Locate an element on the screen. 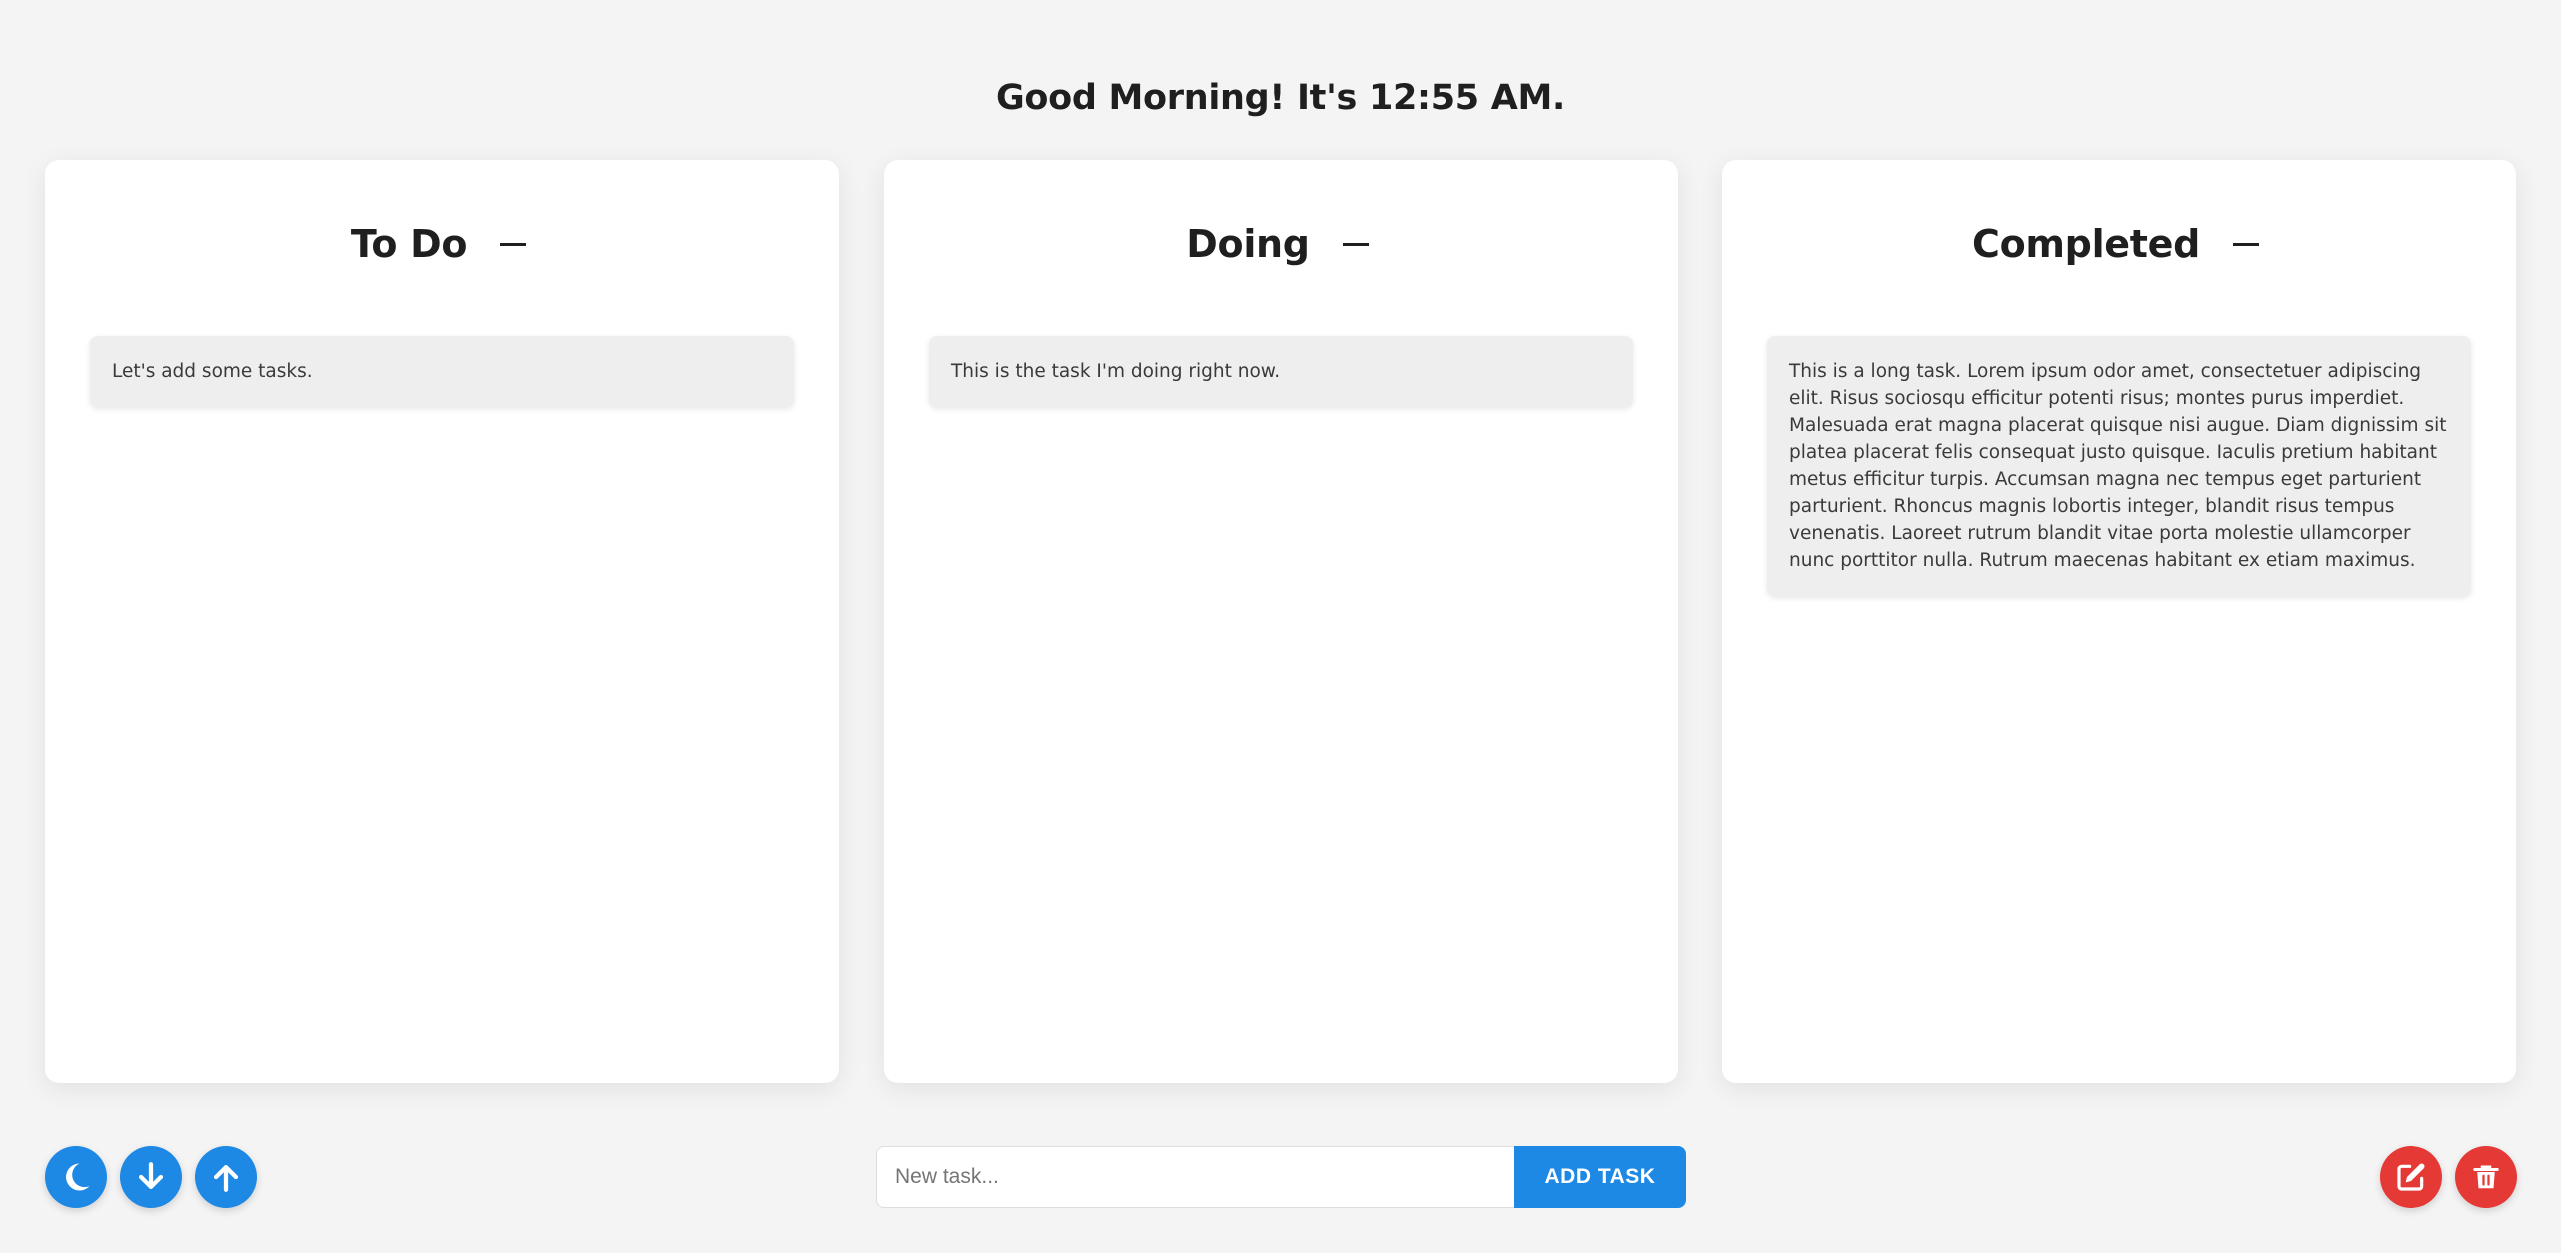 The height and width of the screenshot is (1253, 2561). delete-button is located at coordinates (2486, 1177).